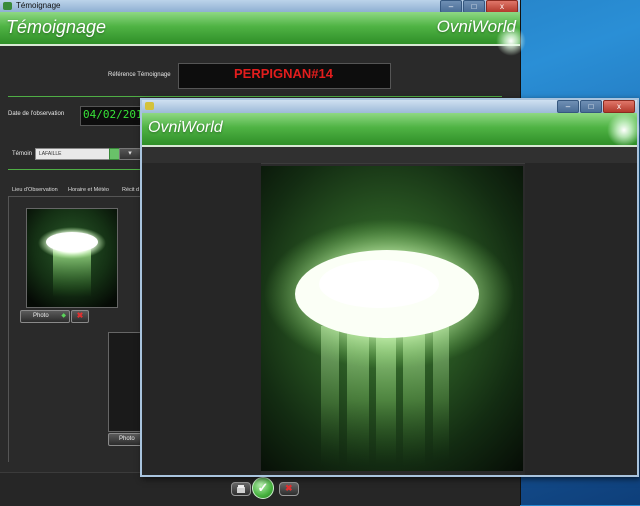  I want to click on photo-button-2-label: Photo, so click(127, 439).